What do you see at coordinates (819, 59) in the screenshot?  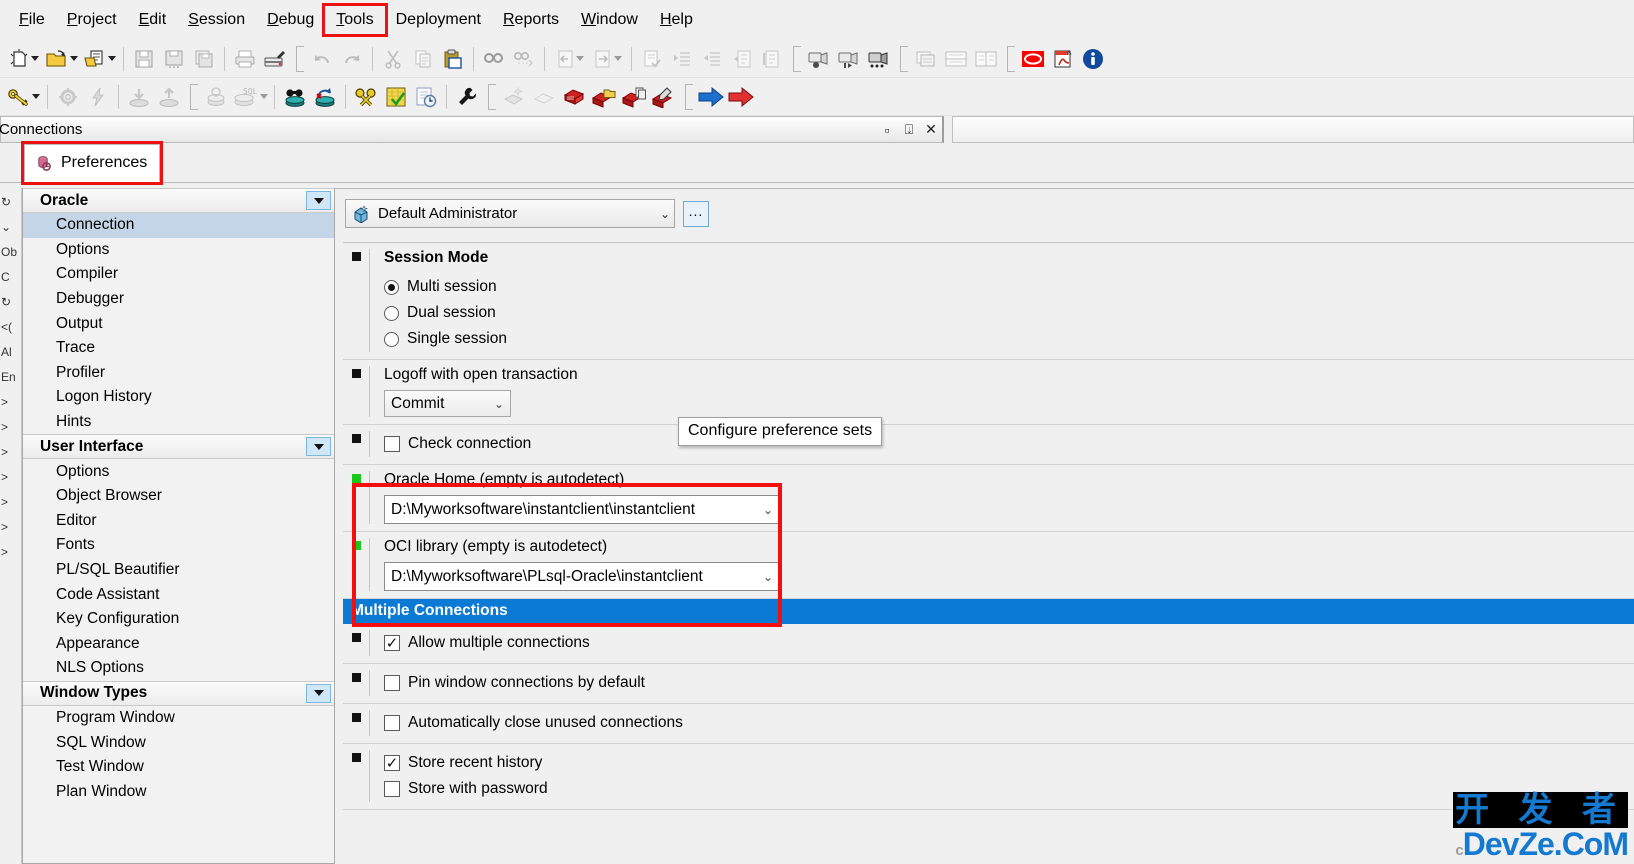 I see `macro-record-button` at bounding box center [819, 59].